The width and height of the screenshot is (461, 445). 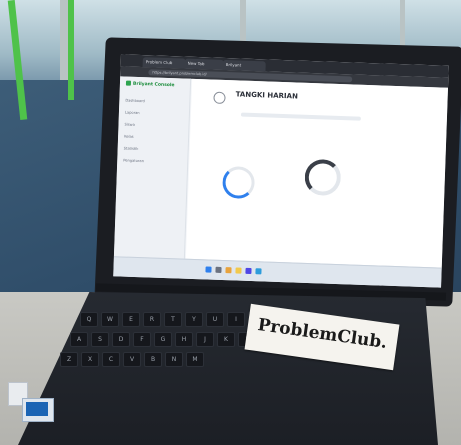 I want to click on sidebar-item: Siswa, so click(x=129, y=125).